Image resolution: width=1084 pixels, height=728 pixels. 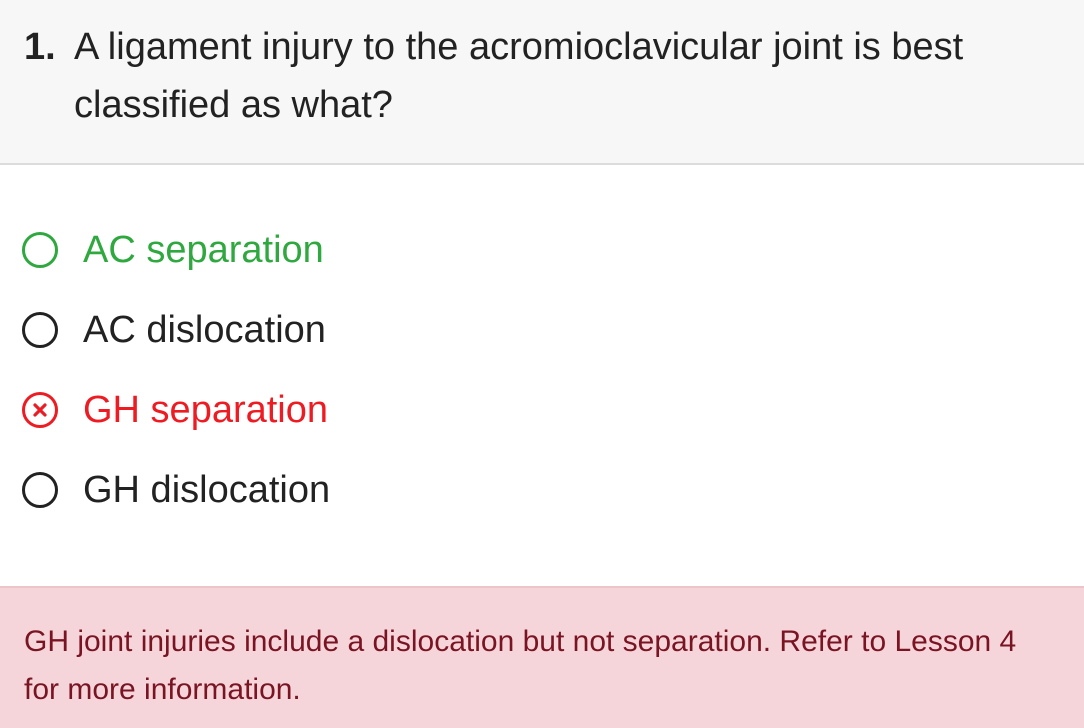 I want to click on x-circle-icon, so click(x=40, y=410).